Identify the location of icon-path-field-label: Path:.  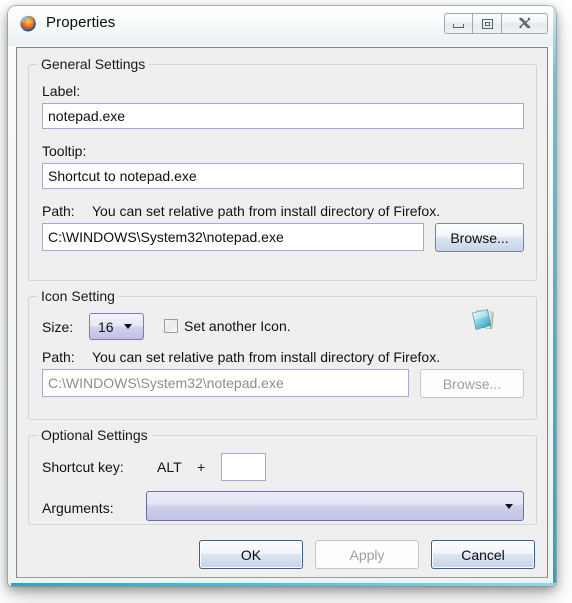
(58, 357).